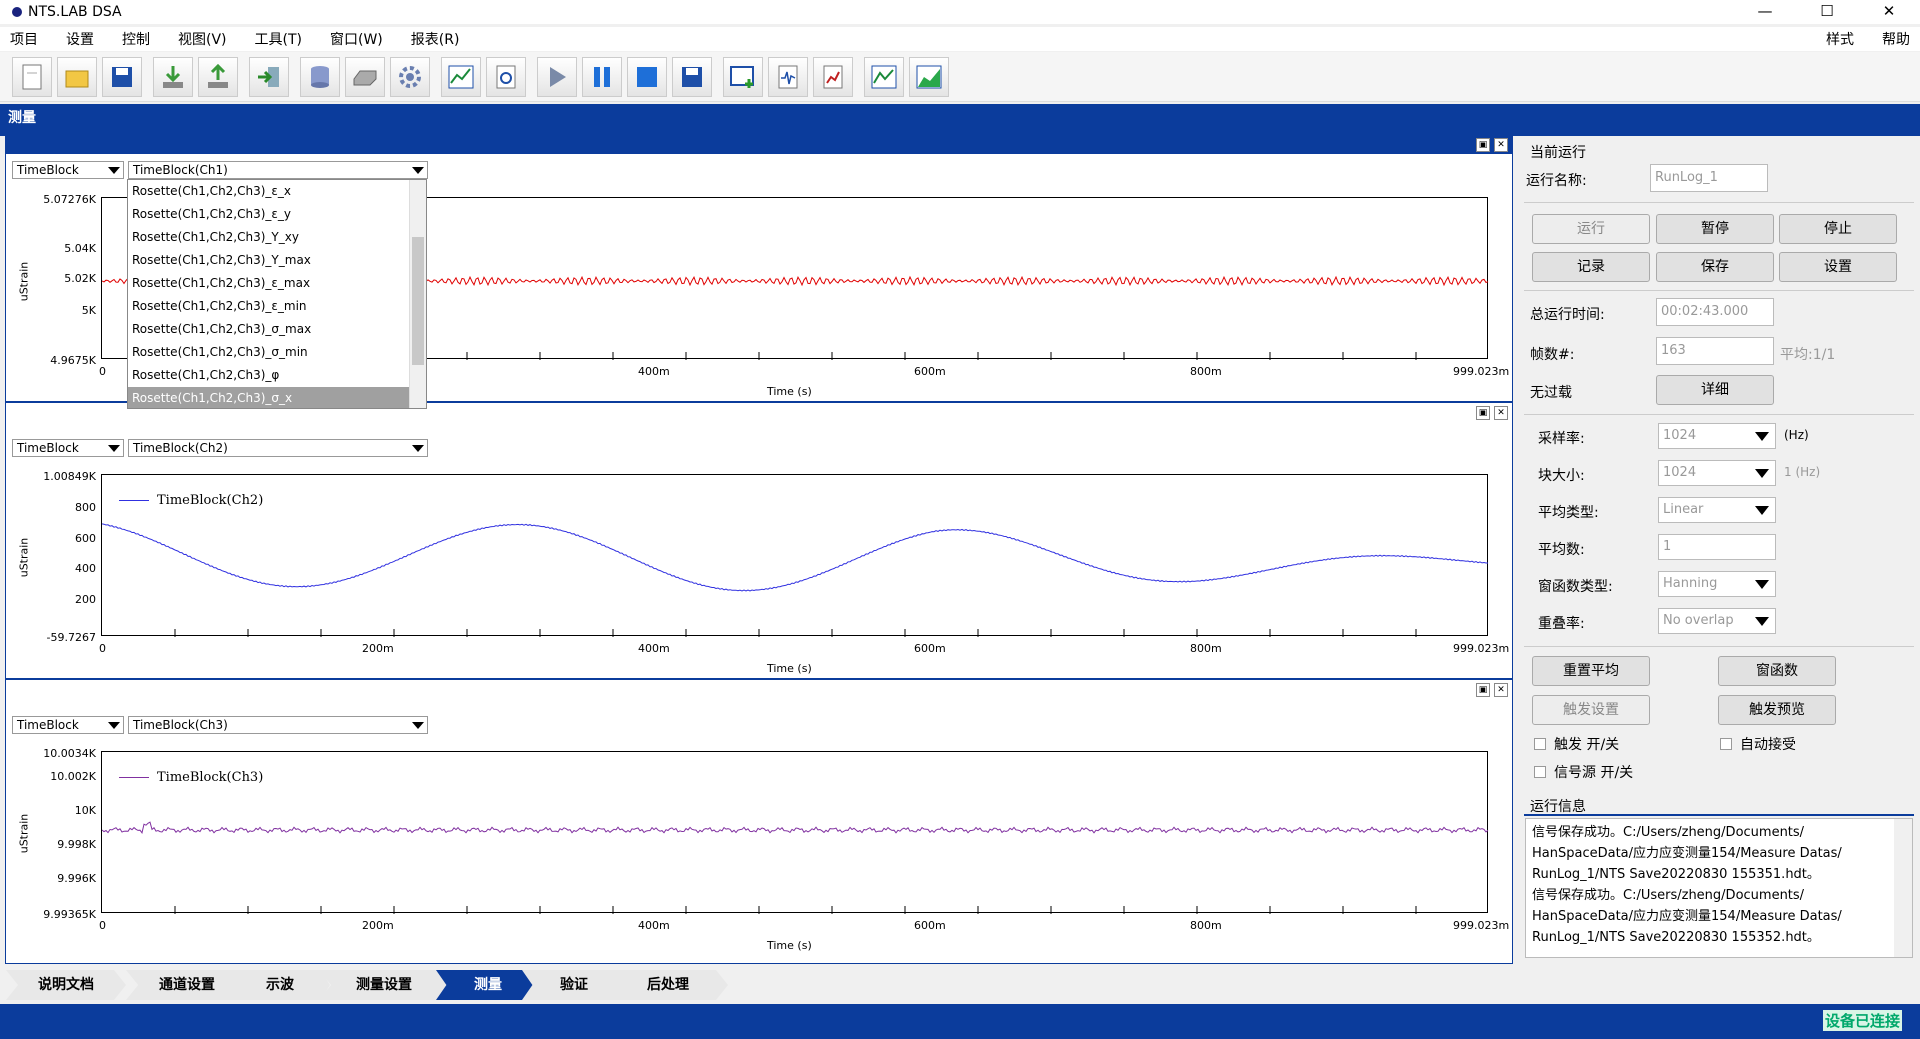  Describe the element at coordinates (173, 76) in the screenshot. I see `import-icon` at that location.